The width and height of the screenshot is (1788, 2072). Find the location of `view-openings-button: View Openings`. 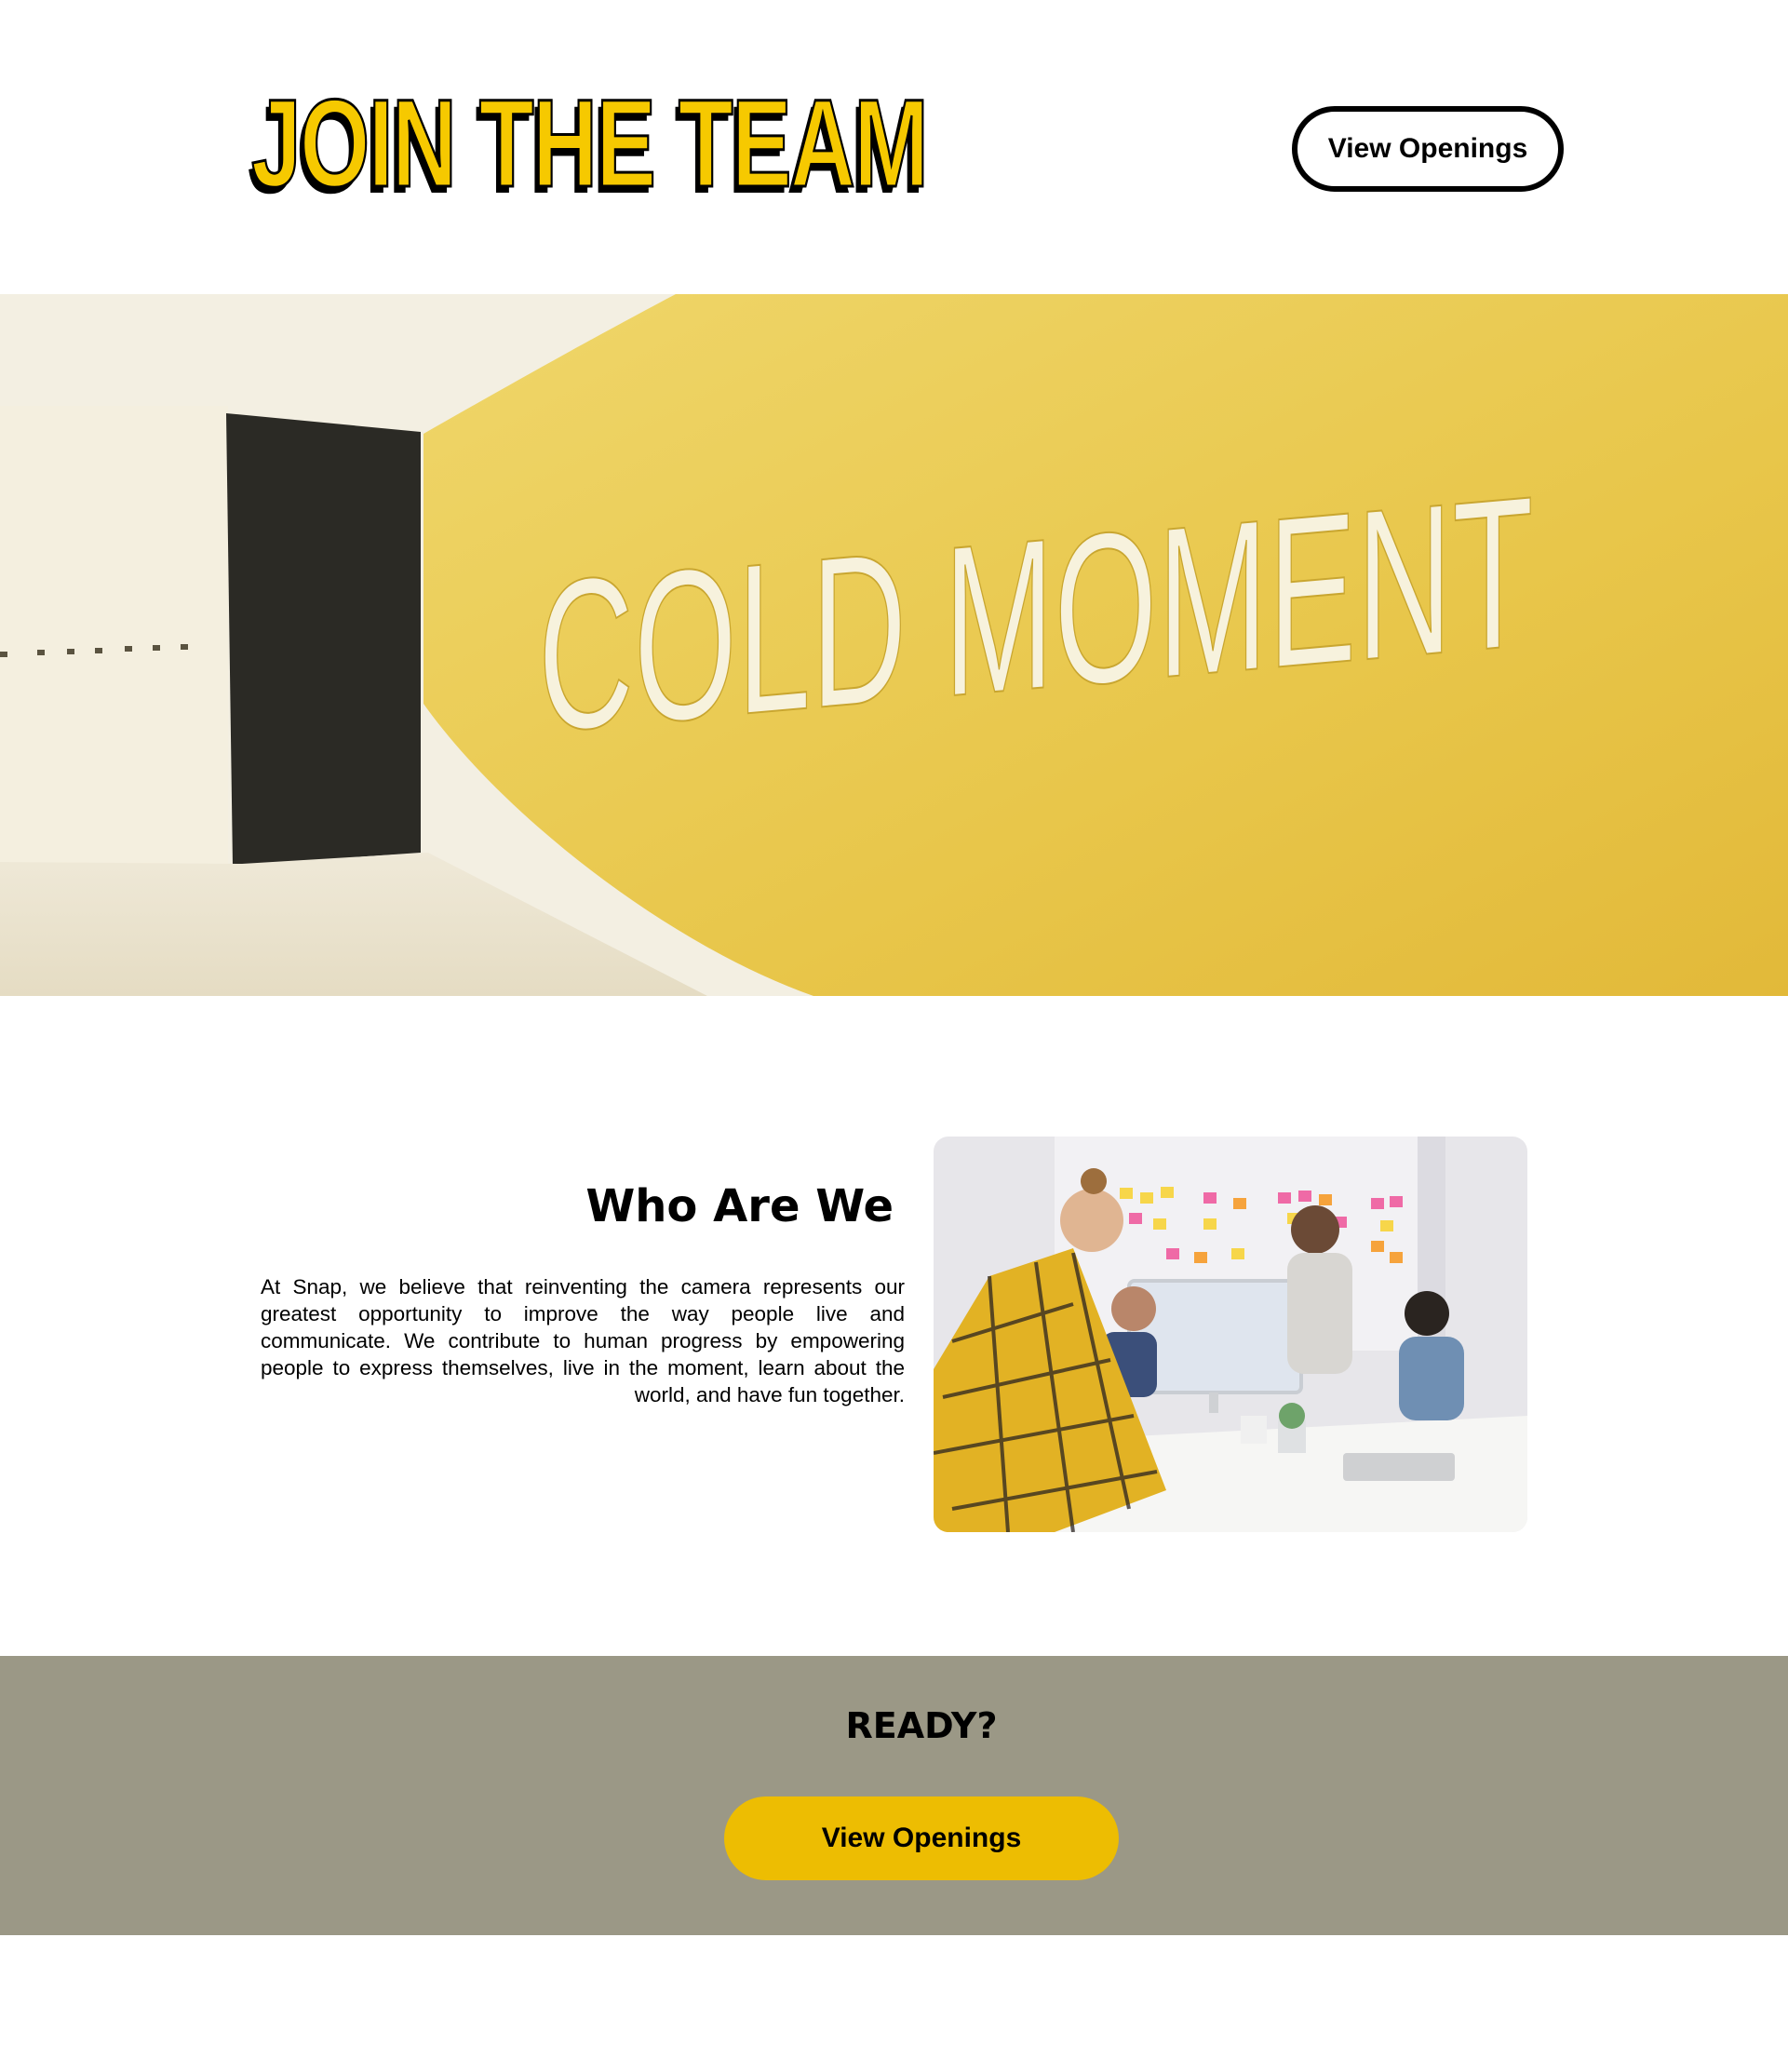

view-openings-button: View Openings is located at coordinates (1428, 149).